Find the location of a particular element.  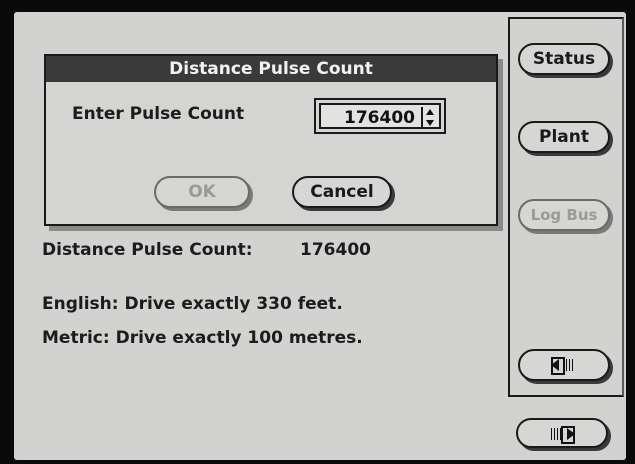

forward-button is located at coordinates (562, 433).